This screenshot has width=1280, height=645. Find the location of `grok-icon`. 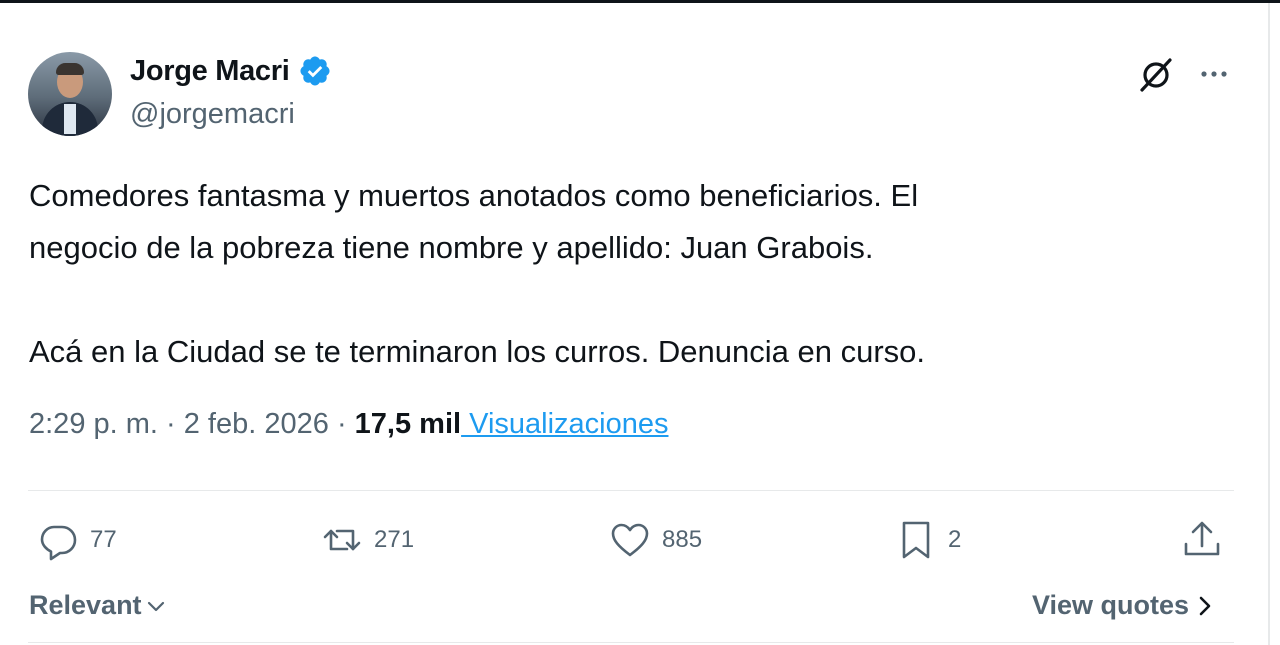

grok-icon is located at coordinates (1156, 74).